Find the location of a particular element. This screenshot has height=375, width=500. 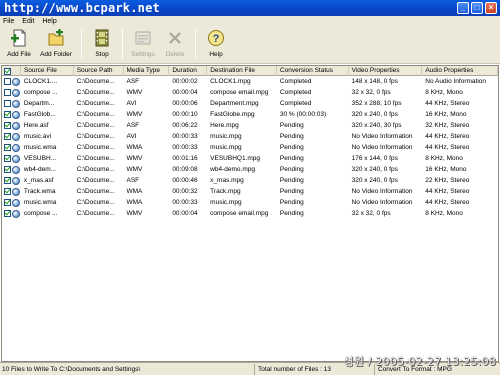

cell-media-type: WMA is located at coordinates (134, 202).